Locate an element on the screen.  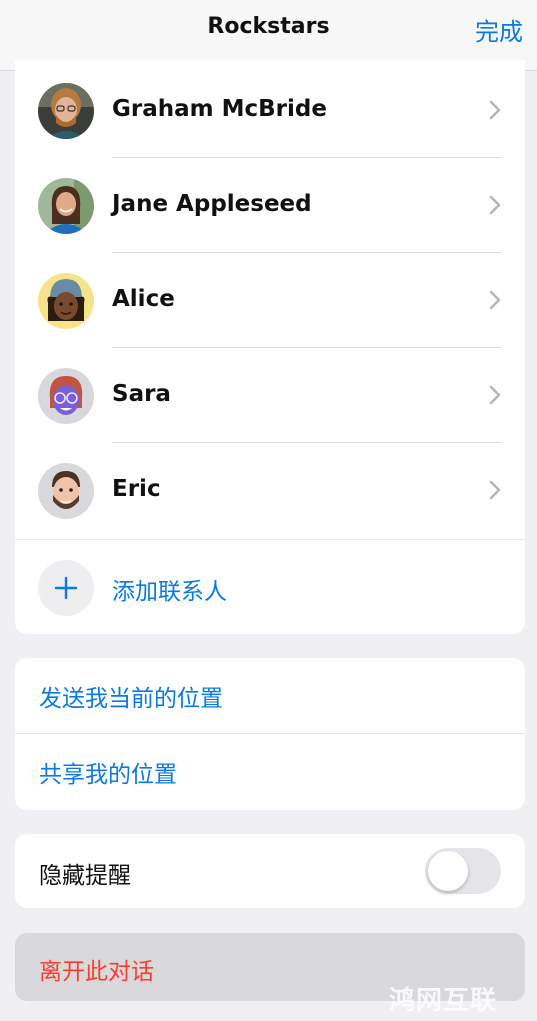
watermark: 鸿网互联 is located at coordinates (442, 1001).